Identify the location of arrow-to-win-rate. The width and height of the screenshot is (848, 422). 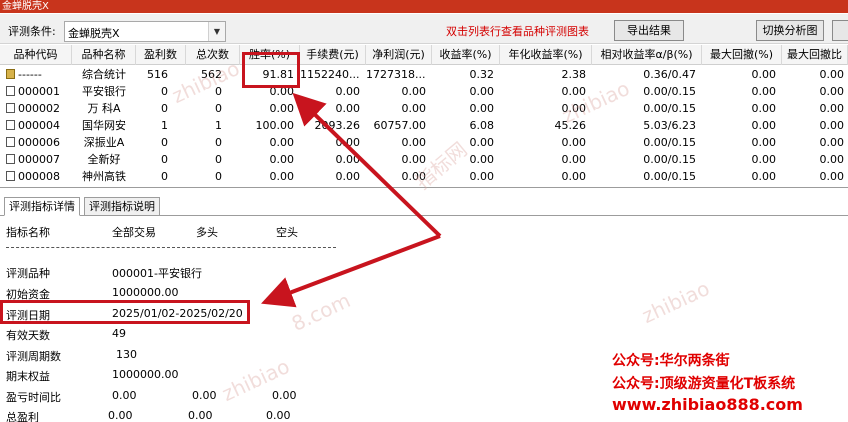
(367, 165).